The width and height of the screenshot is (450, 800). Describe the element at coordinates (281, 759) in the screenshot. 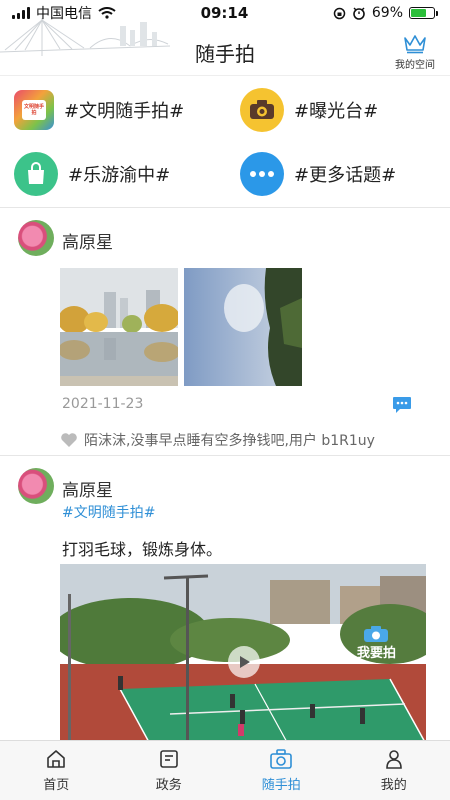

I see `snapshot-camera-icon` at that location.